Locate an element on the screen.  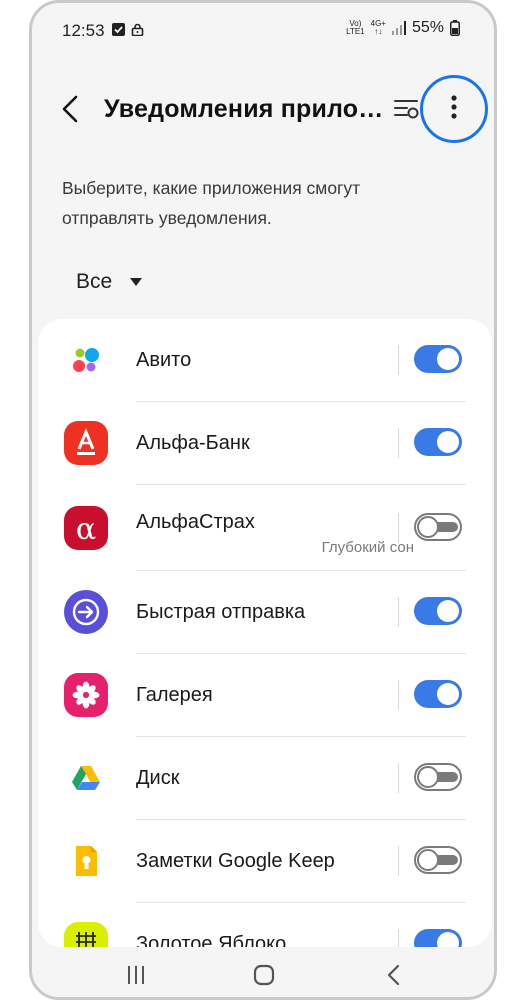
recent-apps-button is located at coordinates (136, 975).